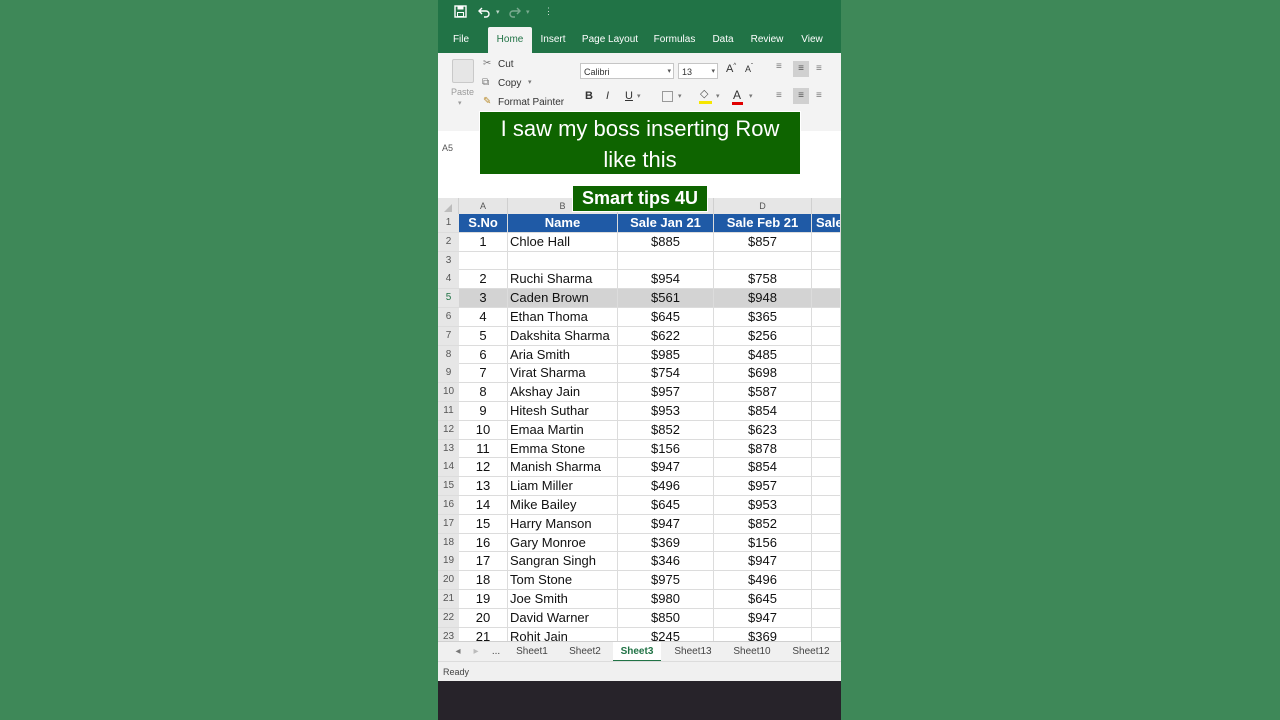  I want to click on redo-dropdown-icon: ▾, so click(528, 12).